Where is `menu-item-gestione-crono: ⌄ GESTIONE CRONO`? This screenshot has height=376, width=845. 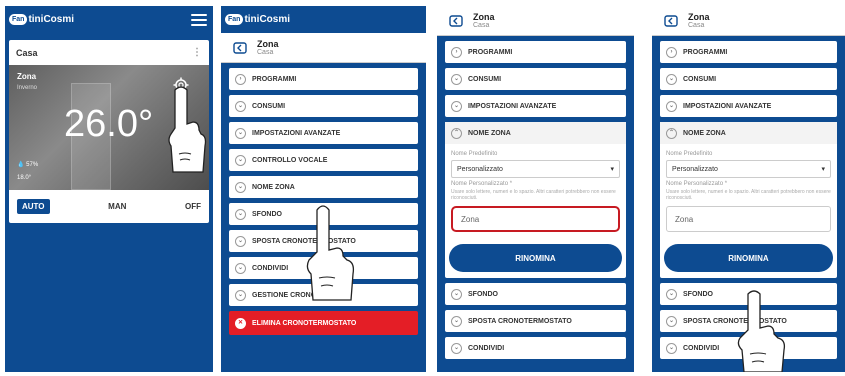
menu-item-gestione-crono: ⌄ GESTIONE CRONO is located at coordinates (323, 295).